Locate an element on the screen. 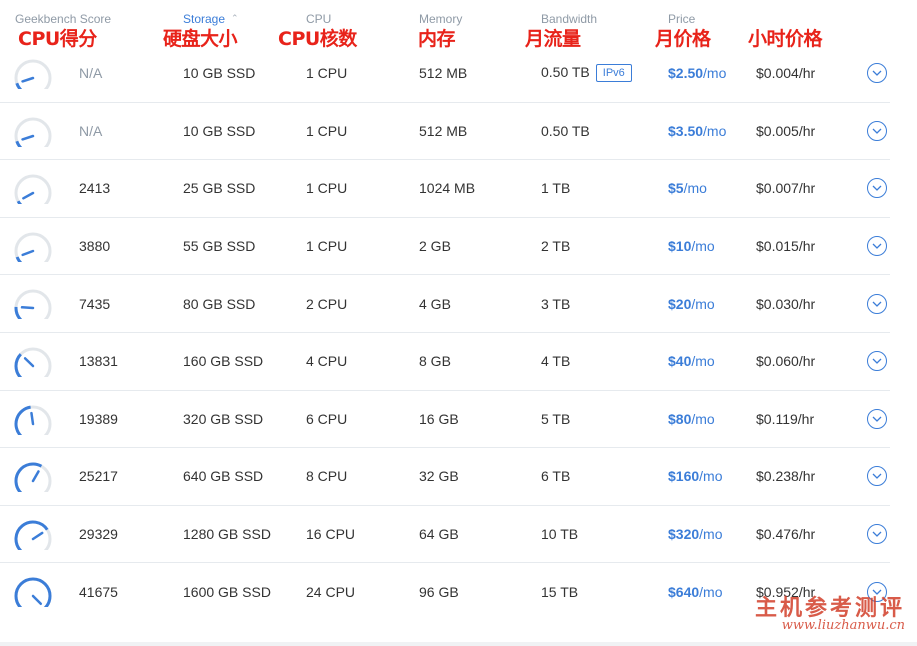 This screenshot has height=646, width=917. score-value: 2413 is located at coordinates (95, 188).